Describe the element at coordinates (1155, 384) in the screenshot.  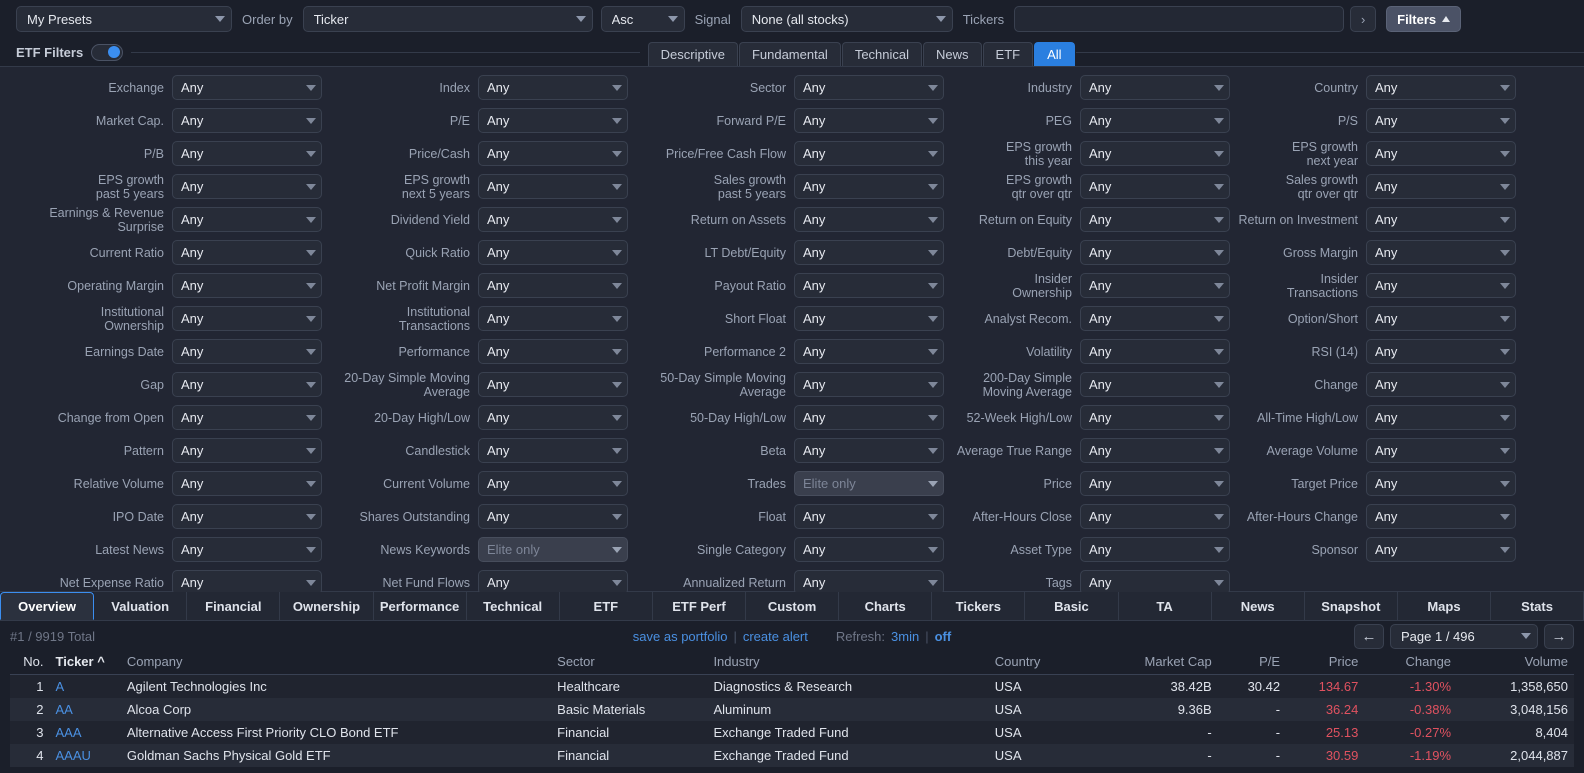
I see `filter-select-200-day-simple-moving-average: Any` at that location.